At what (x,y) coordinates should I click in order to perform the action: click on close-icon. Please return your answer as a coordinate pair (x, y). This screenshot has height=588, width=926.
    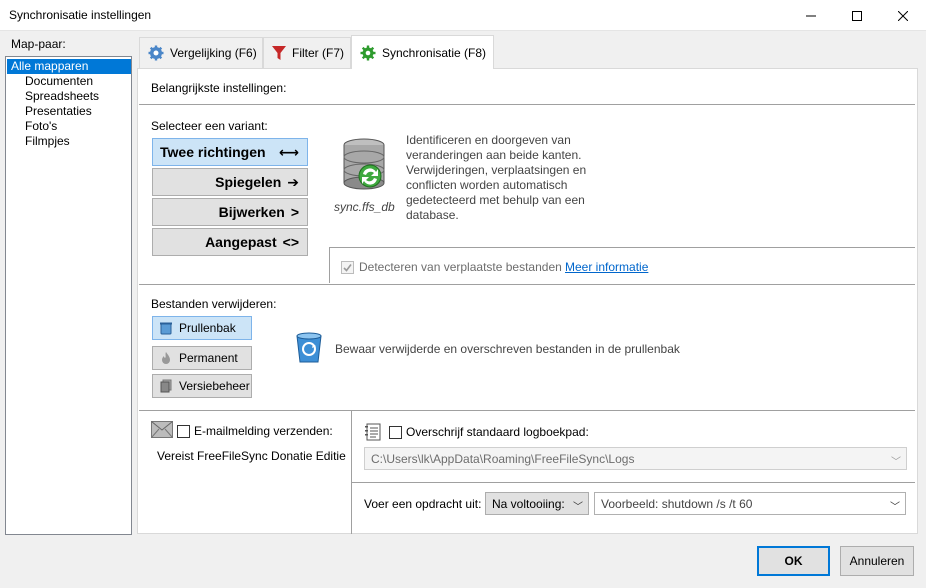
    Looking at the image, I should click on (903, 15).